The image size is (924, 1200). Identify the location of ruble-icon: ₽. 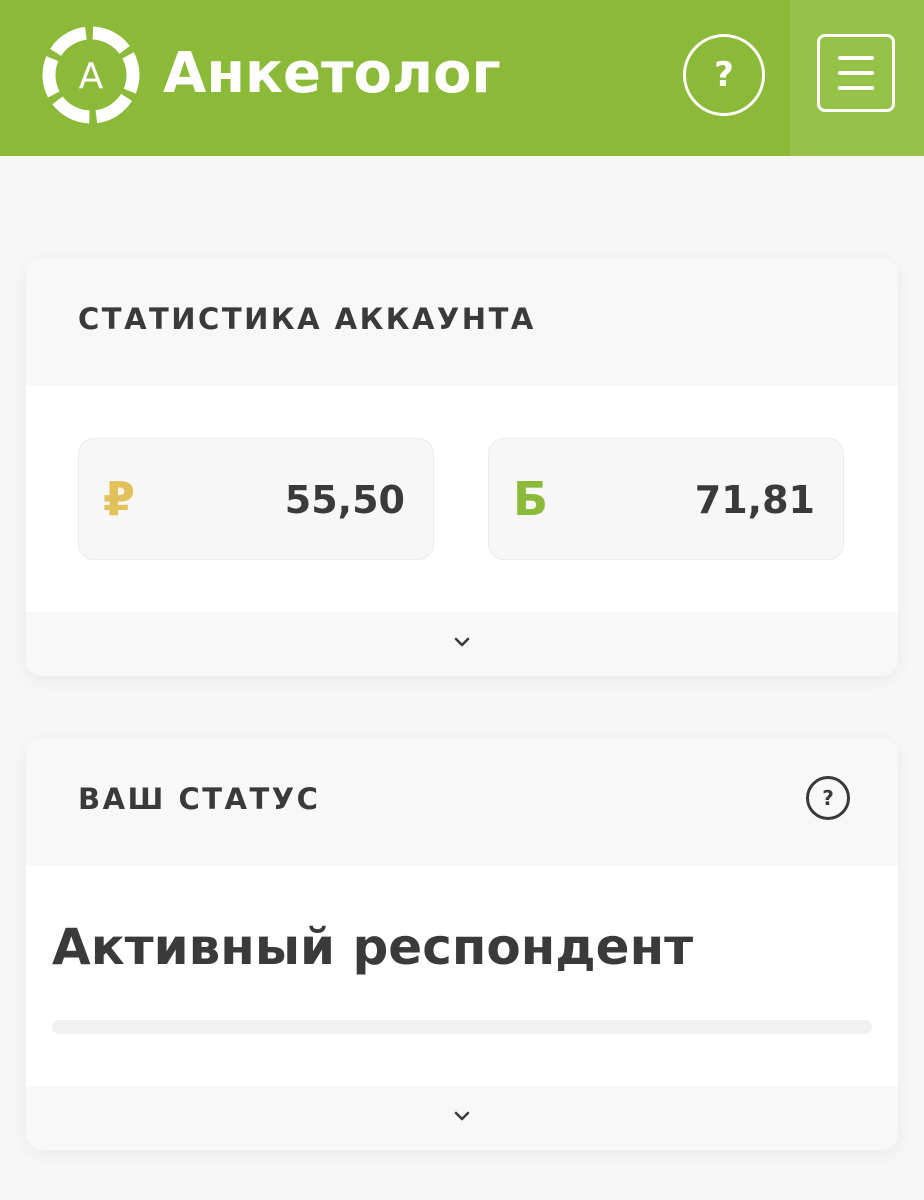
(119, 499).